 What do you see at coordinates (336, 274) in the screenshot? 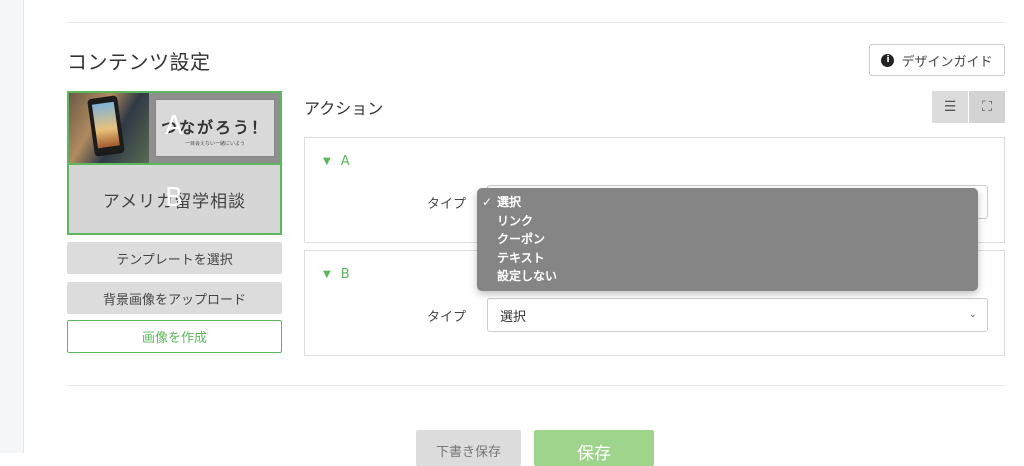
I see `panel-header-b: ▼ B` at bounding box center [336, 274].